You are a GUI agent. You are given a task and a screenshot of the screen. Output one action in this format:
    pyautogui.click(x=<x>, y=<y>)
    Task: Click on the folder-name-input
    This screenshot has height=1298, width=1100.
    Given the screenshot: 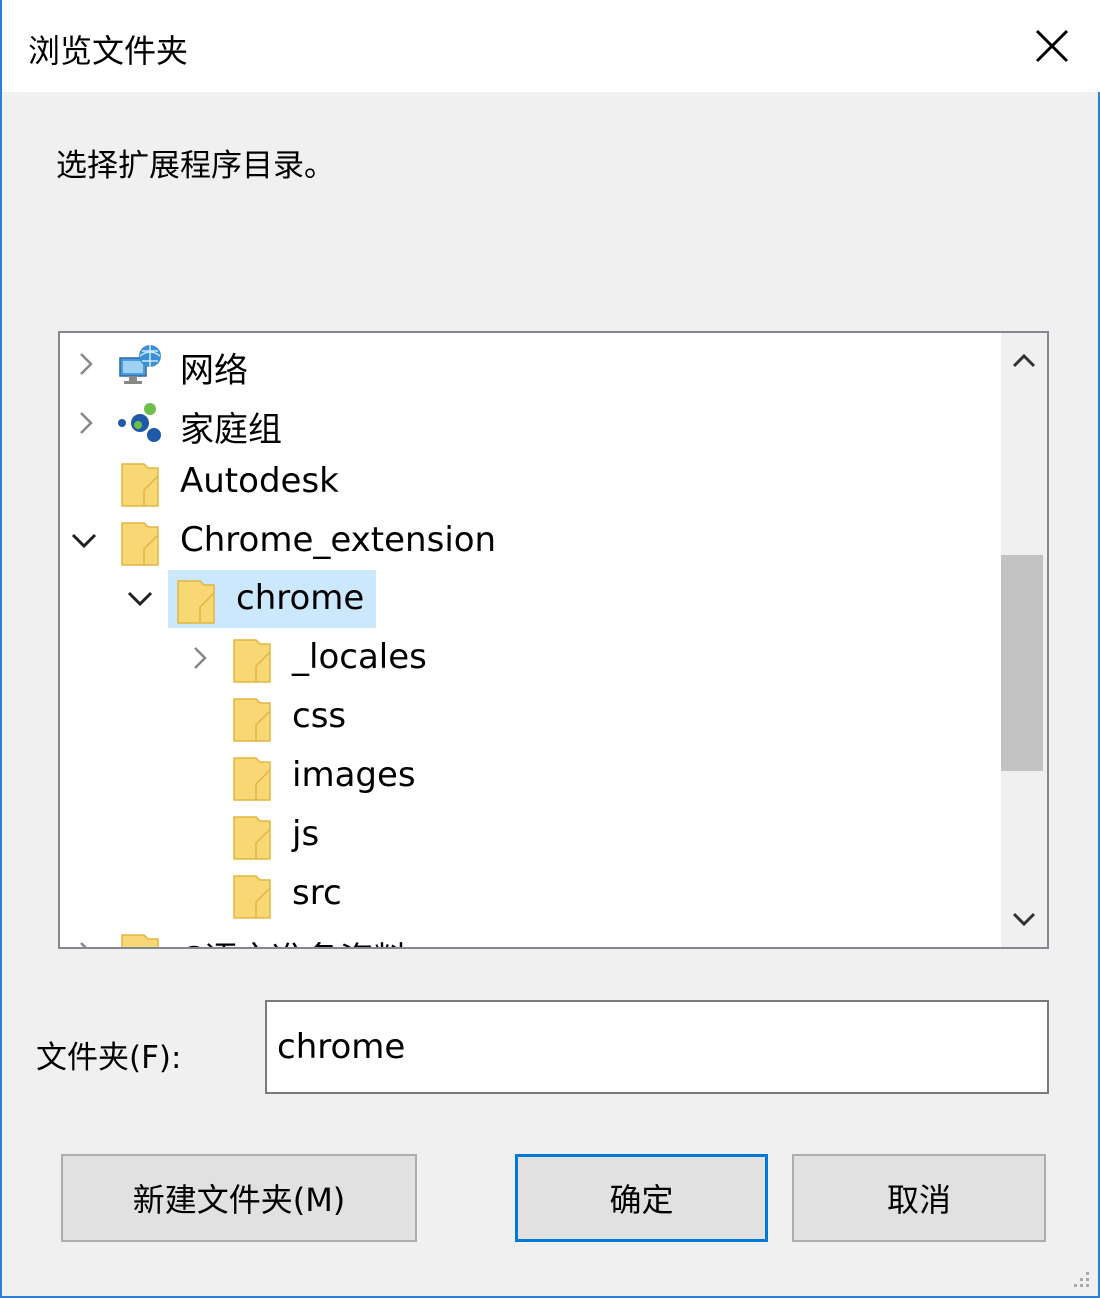 What is the action you would take?
    pyautogui.click(x=657, y=1047)
    